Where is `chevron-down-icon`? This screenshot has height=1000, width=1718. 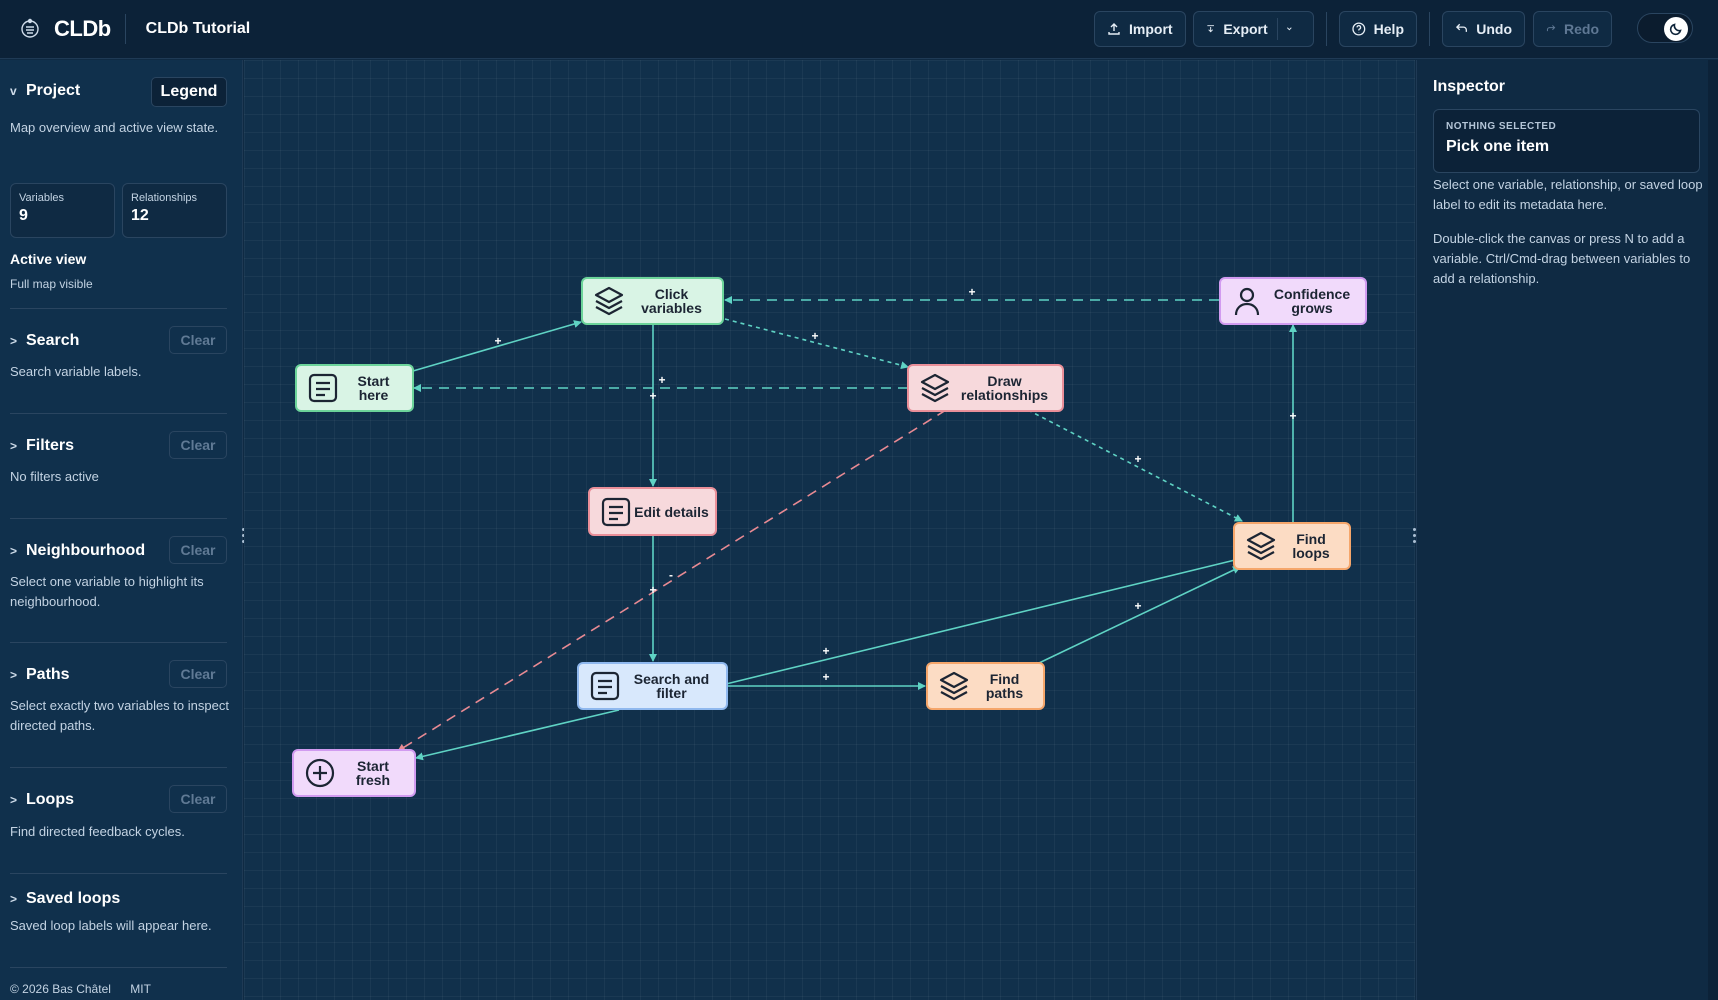 chevron-down-icon is located at coordinates (1289, 29).